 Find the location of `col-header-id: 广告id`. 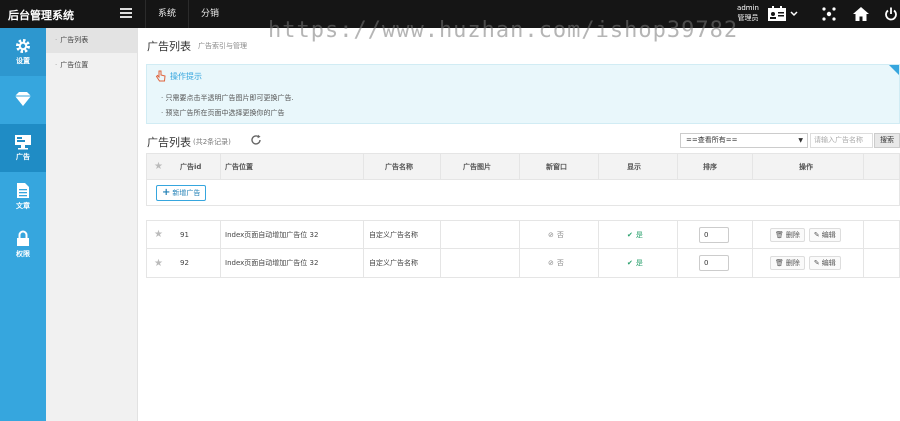

col-header-id: 广告id is located at coordinates (190, 166).